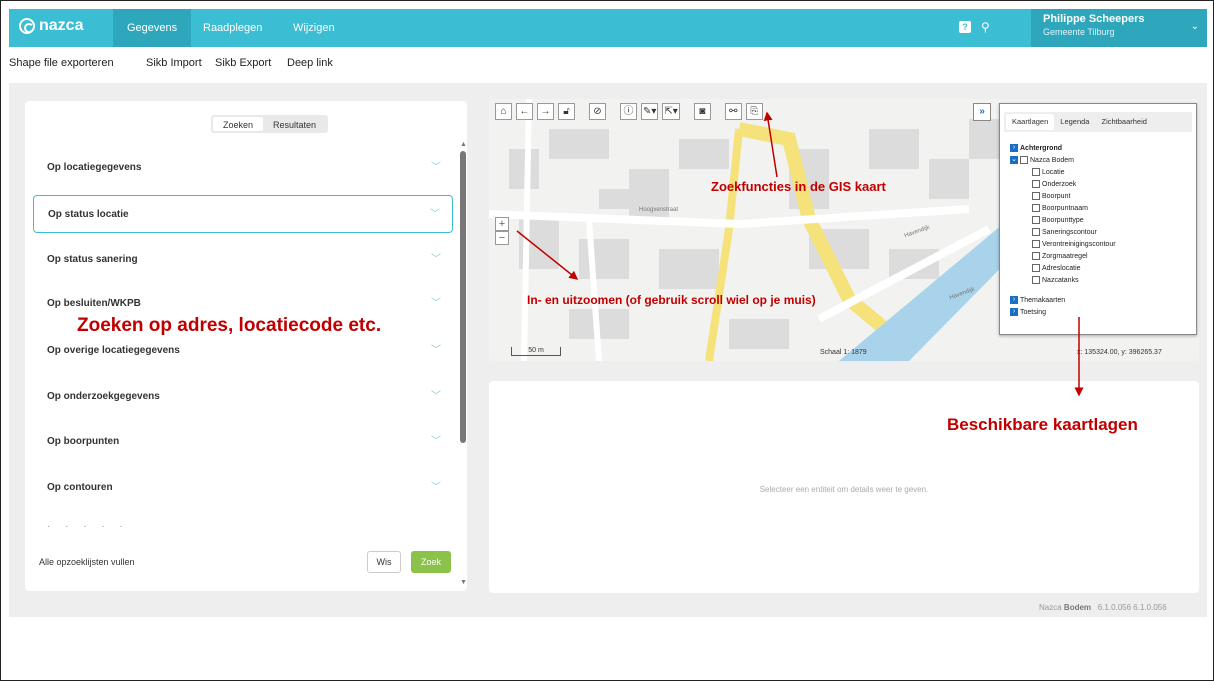  I want to click on zoom-out-button: −, so click(502, 238).